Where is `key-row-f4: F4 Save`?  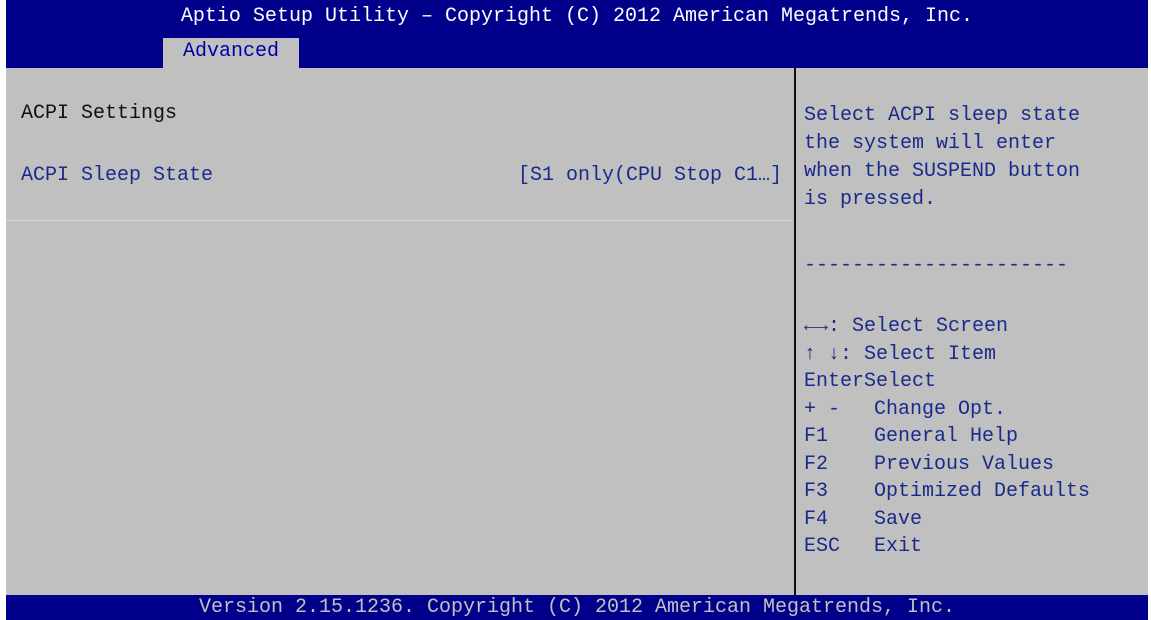 key-row-f4: F4 Save is located at coordinates (947, 520).